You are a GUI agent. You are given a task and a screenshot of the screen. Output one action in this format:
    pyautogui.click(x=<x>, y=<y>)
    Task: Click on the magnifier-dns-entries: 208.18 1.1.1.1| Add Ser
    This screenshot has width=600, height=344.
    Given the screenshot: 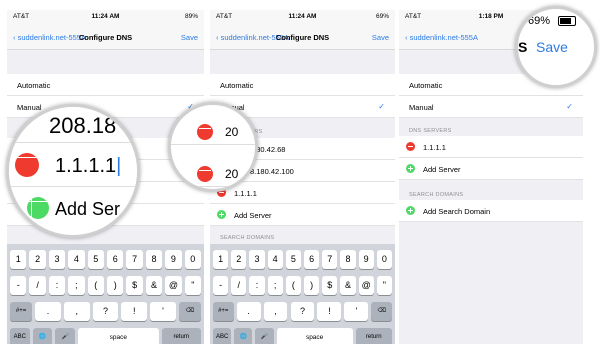 What is the action you would take?
    pyautogui.click(x=73, y=171)
    